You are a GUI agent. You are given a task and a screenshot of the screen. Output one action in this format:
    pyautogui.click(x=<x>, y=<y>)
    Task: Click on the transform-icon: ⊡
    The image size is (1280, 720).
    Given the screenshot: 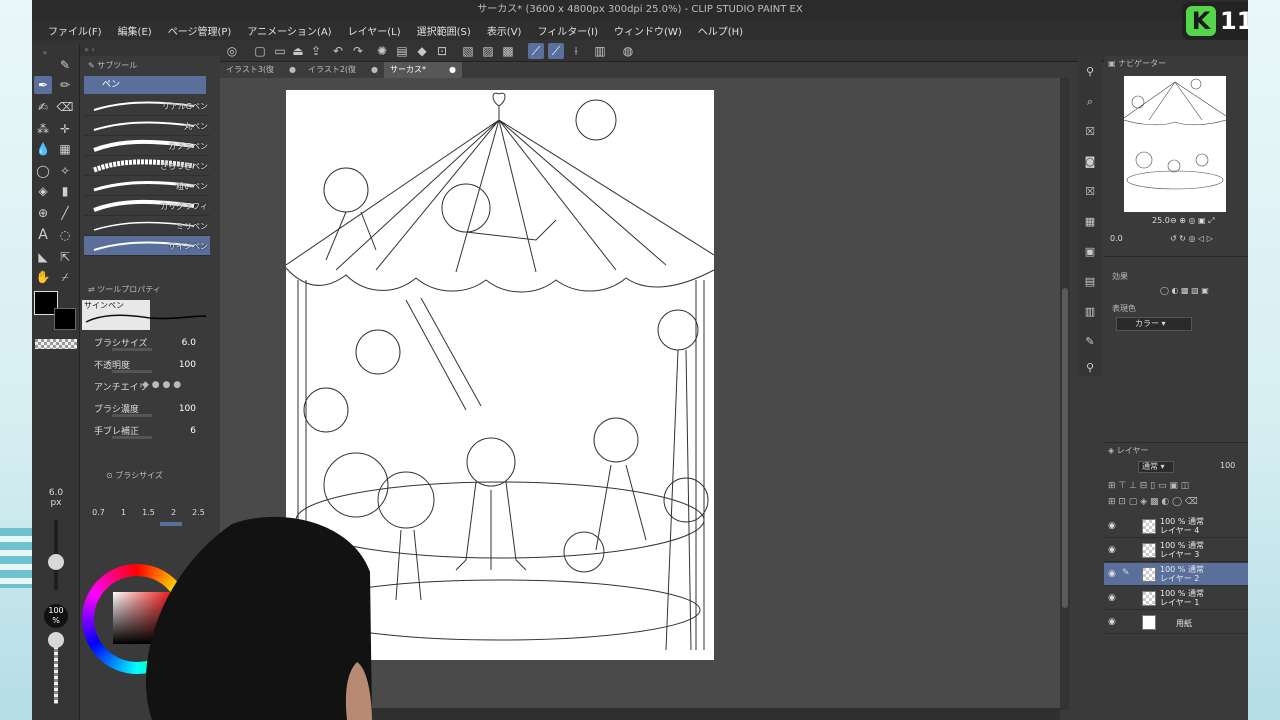 What is the action you would take?
    pyautogui.click(x=442, y=51)
    